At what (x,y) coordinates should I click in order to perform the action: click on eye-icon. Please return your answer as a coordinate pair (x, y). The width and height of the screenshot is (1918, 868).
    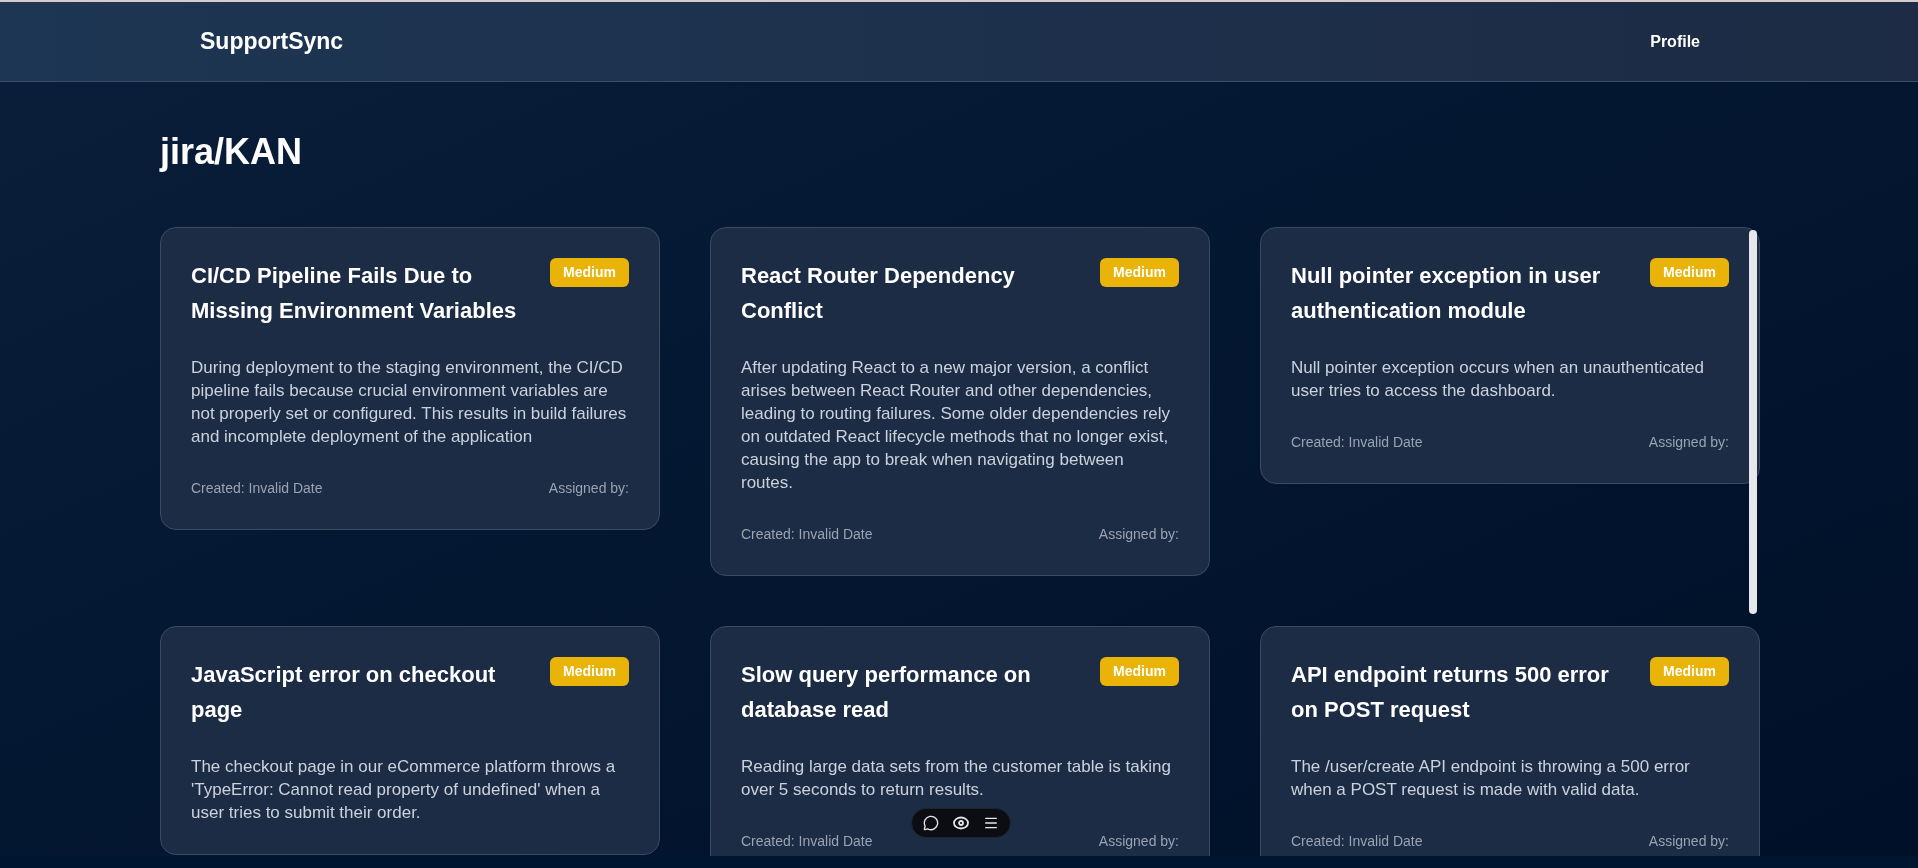
    Looking at the image, I should click on (961, 823).